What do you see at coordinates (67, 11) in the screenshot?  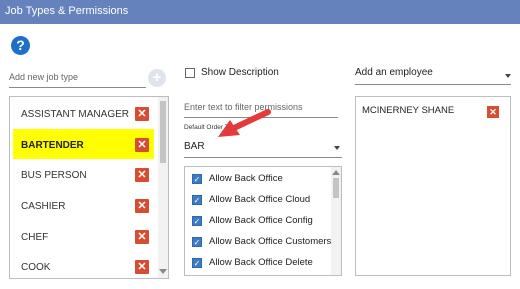 I see `window-title: Job Types & Permissions` at bounding box center [67, 11].